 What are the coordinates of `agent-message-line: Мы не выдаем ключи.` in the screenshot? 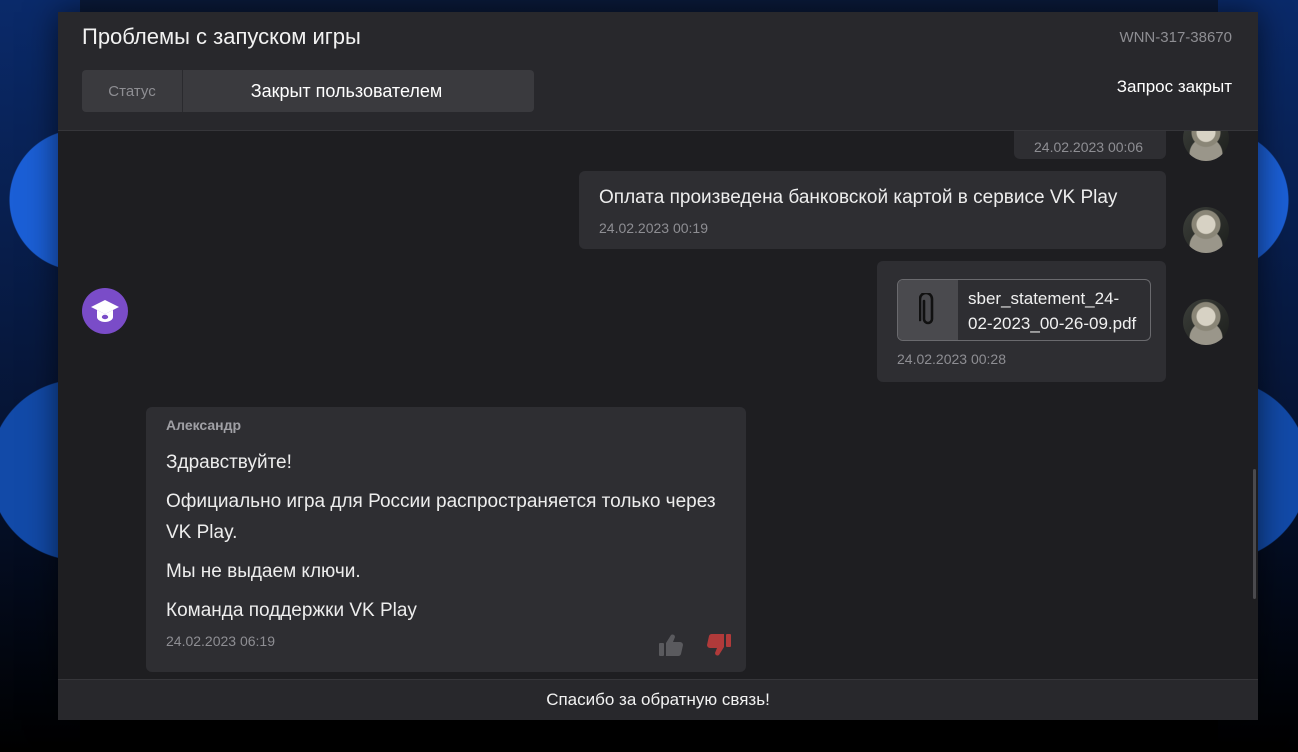 It's located at (263, 571).